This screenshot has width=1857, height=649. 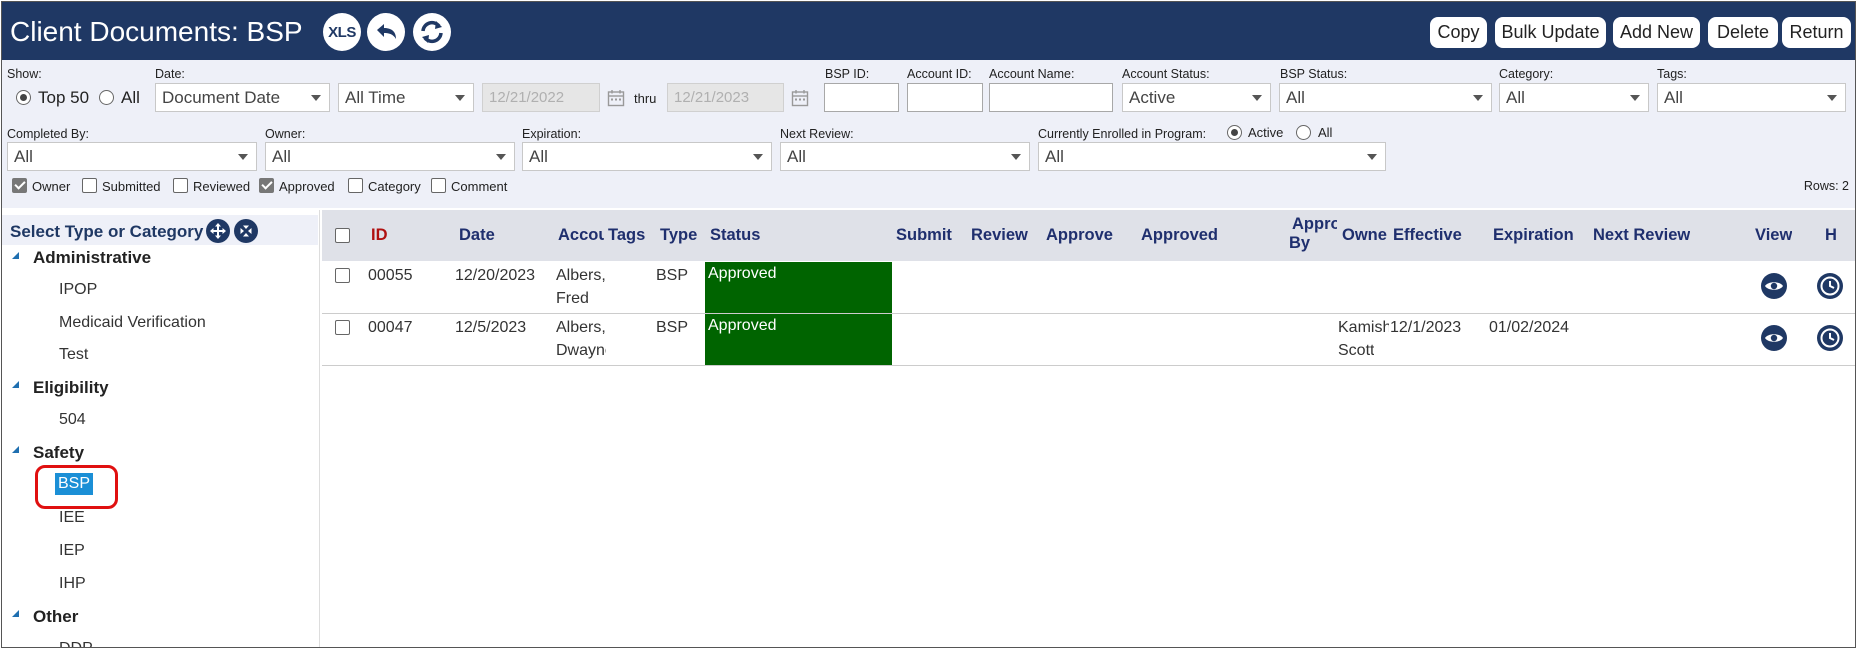 What do you see at coordinates (246, 231) in the screenshot?
I see `collapse-all-icon` at bounding box center [246, 231].